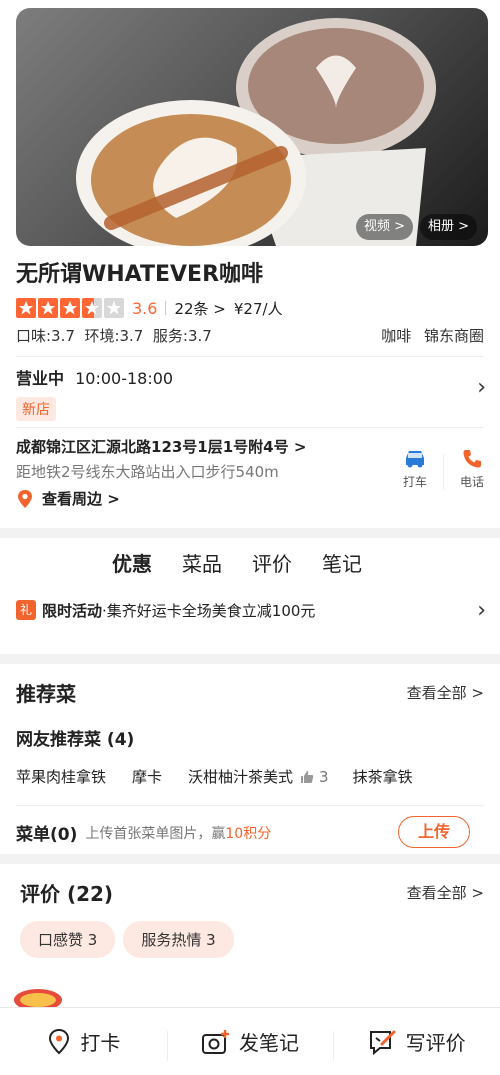 This screenshot has width=500, height=1075. Describe the element at coordinates (435, 1043) in the screenshot. I see `review-label: 写评价` at that location.